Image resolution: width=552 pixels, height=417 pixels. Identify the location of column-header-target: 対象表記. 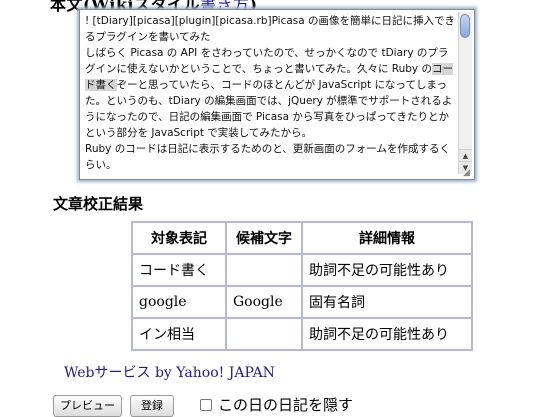
(179, 238).